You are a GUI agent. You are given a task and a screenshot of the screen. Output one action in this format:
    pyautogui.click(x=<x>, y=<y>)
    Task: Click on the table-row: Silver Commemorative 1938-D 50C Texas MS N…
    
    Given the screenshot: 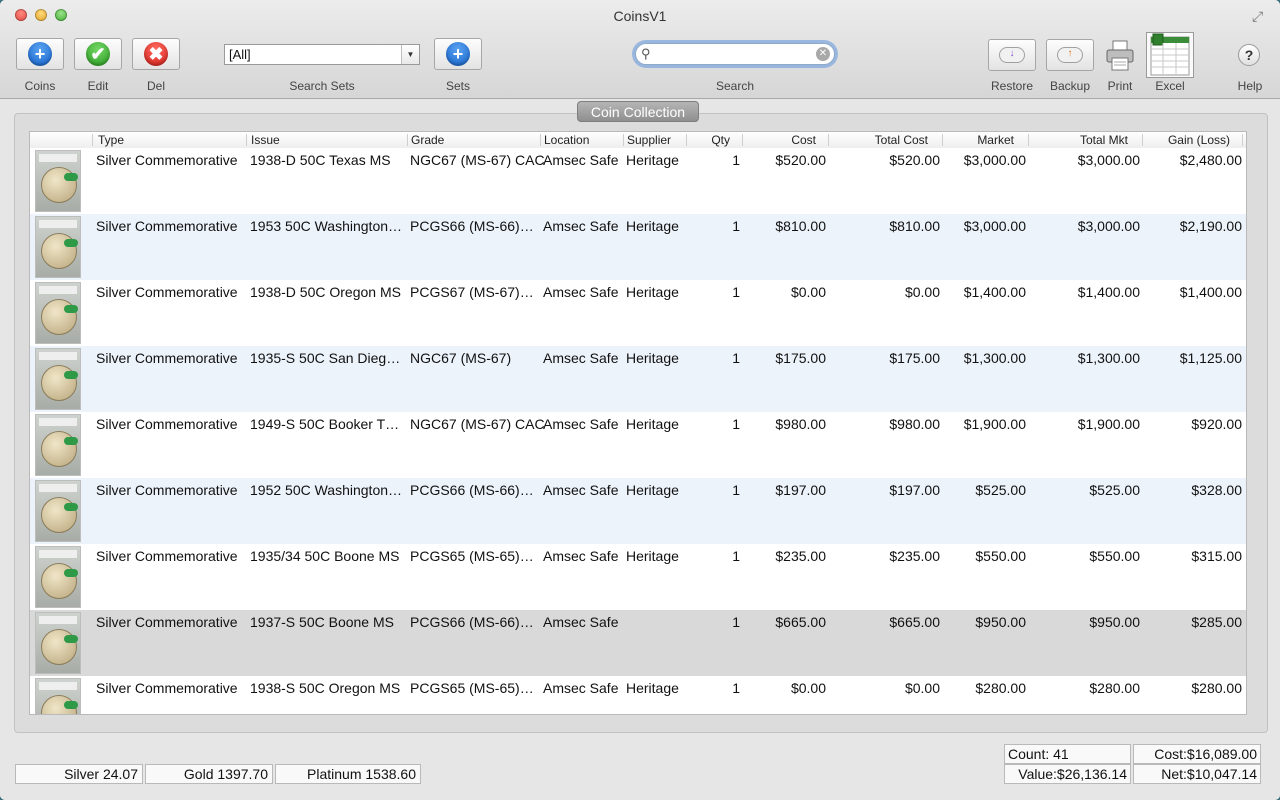 What is the action you would take?
    pyautogui.click(x=638, y=181)
    